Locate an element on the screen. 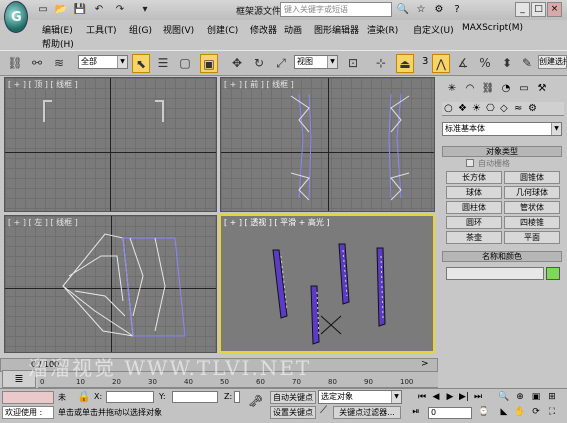 The height and width of the screenshot is (423, 567). menu-modifiers: 修改器 is located at coordinates (263, 29).